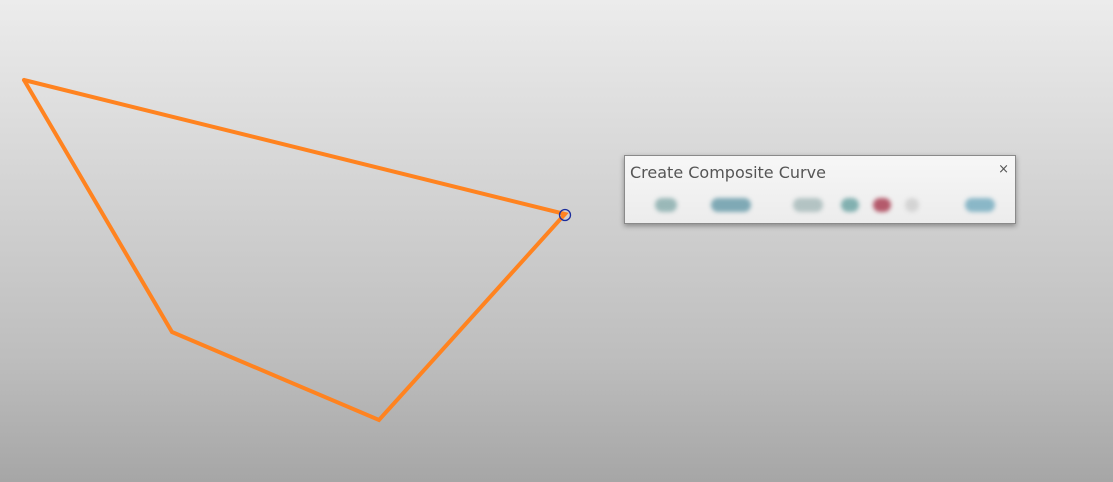 This screenshot has width=1113, height=482. I want to click on tool-cancel-icon, so click(882, 205).